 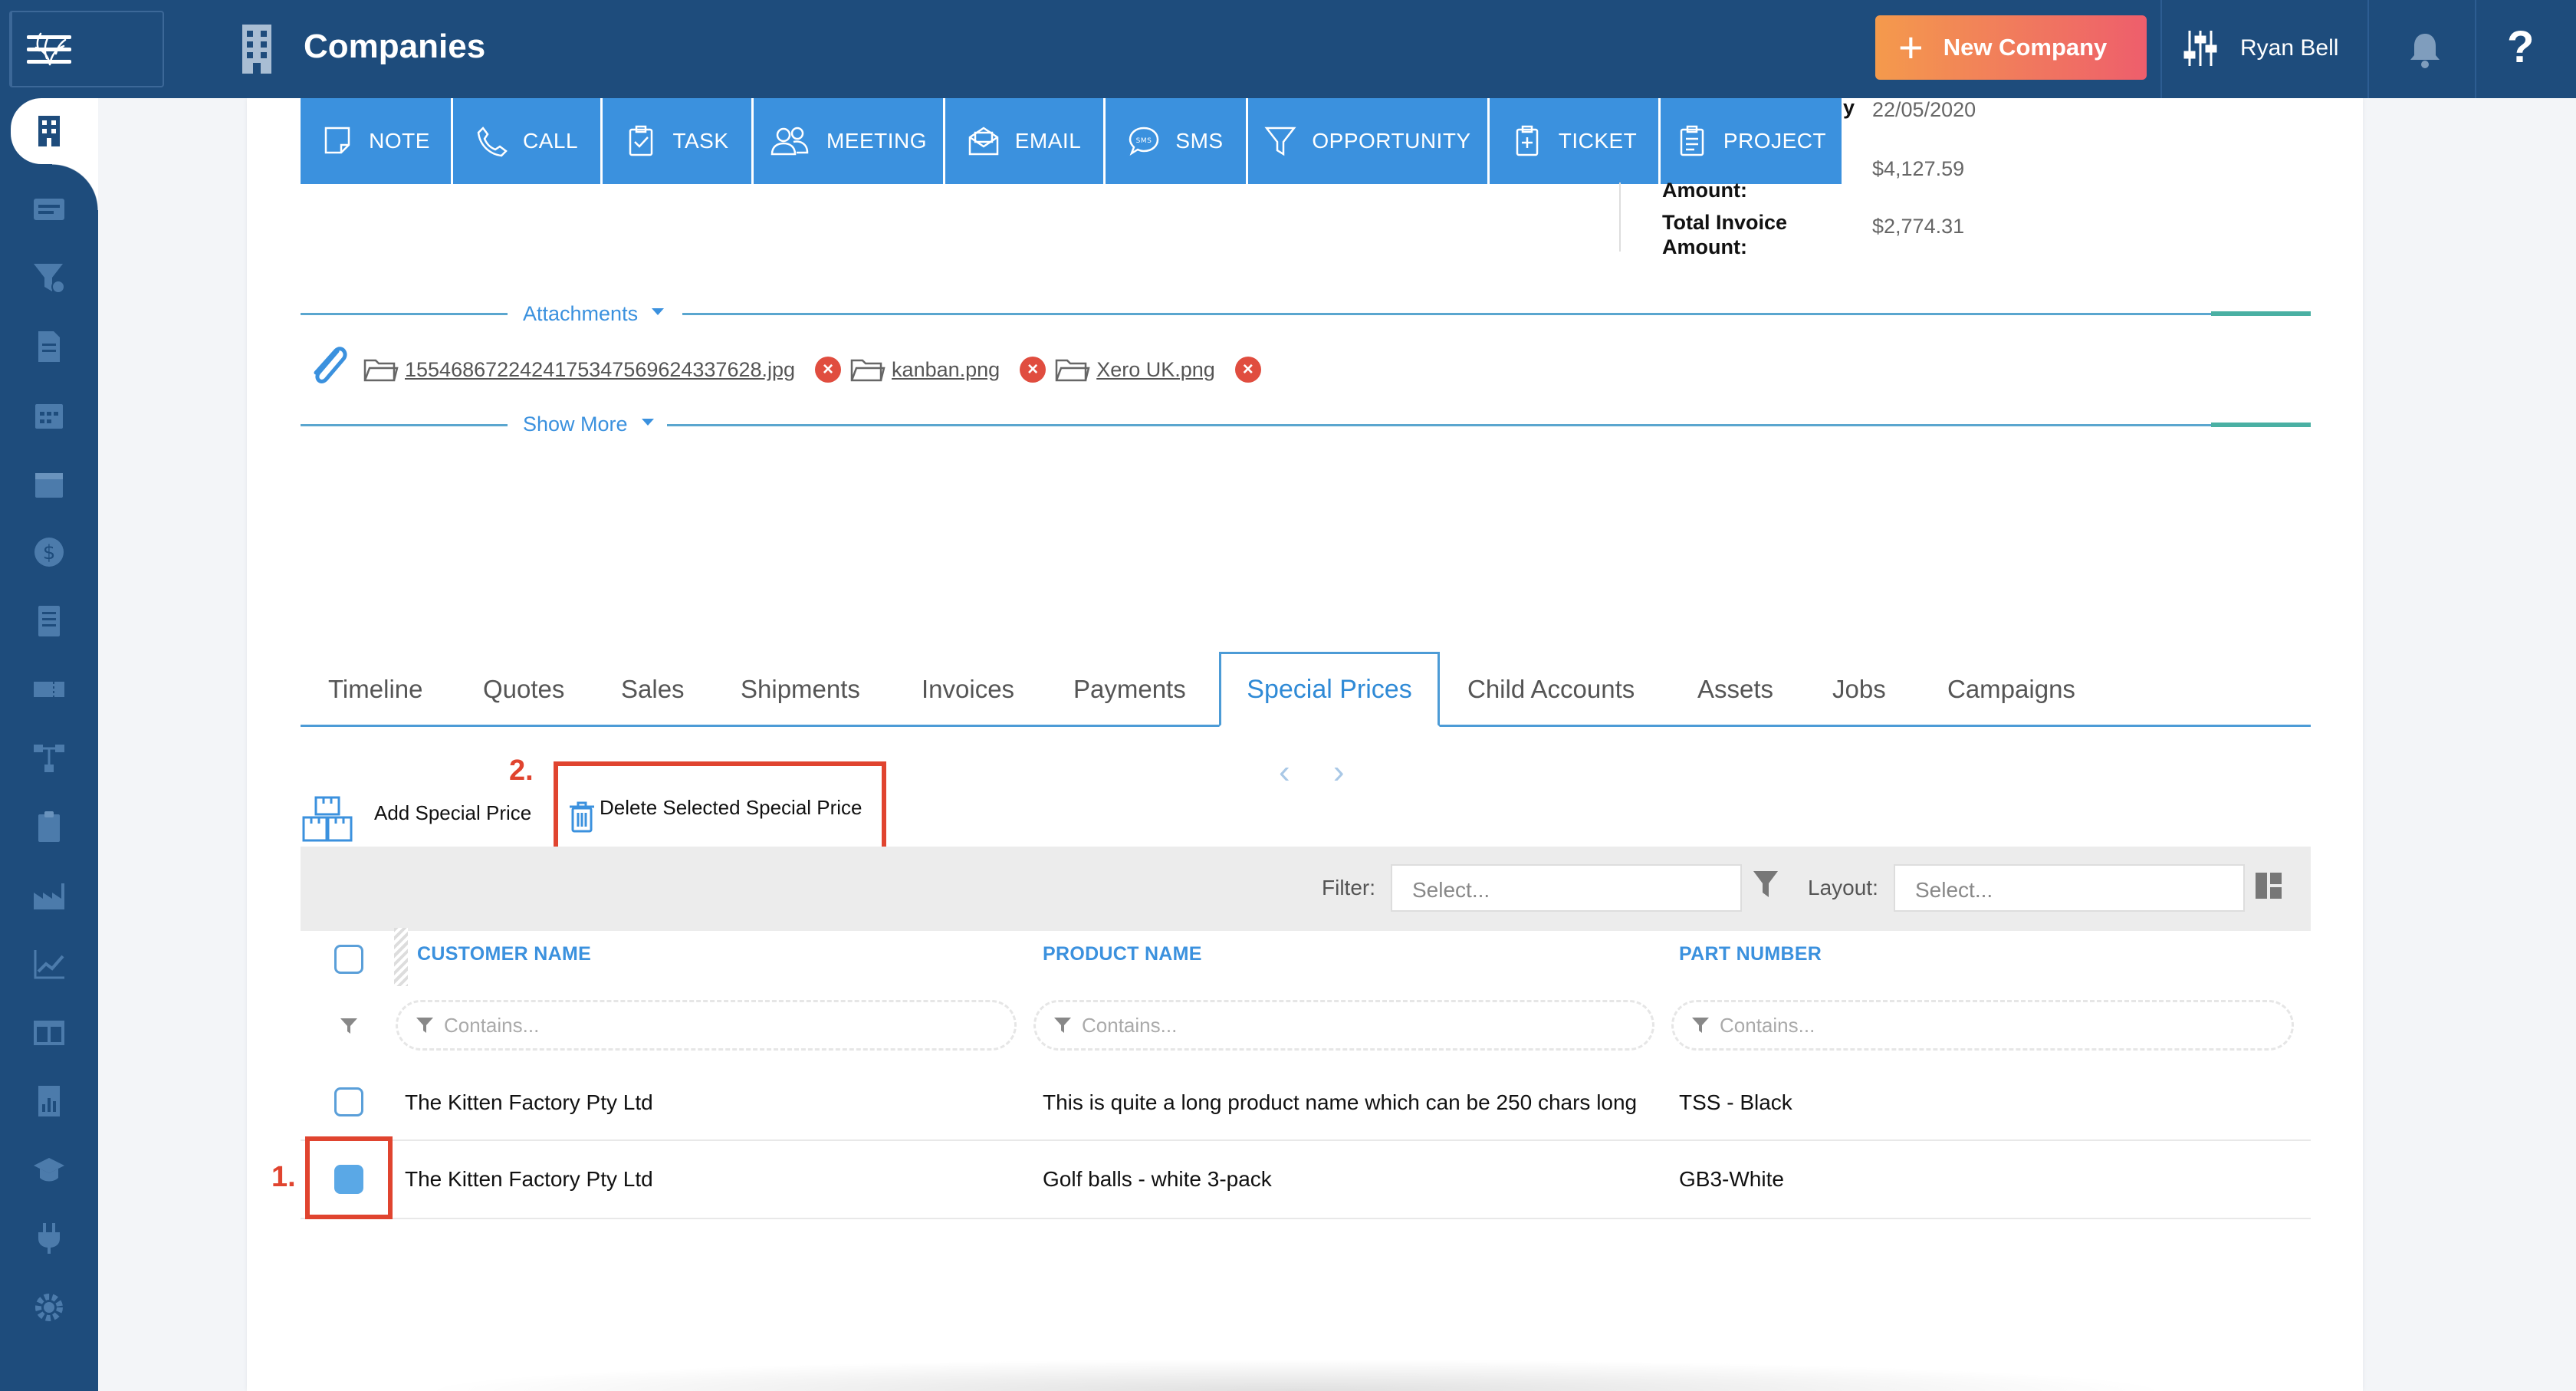 What do you see at coordinates (49, 415) in the screenshot?
I see `sidebar-item-calendar` at bounding box center [49, 415].